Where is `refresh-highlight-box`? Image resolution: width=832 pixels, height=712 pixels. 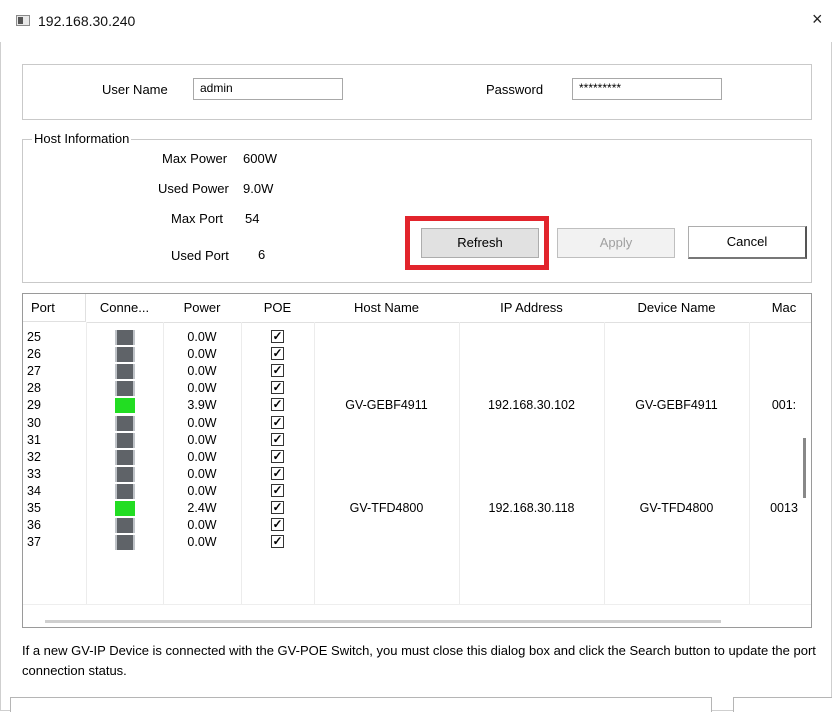
refresh-highlight-box is located at coordinates (477, 243).